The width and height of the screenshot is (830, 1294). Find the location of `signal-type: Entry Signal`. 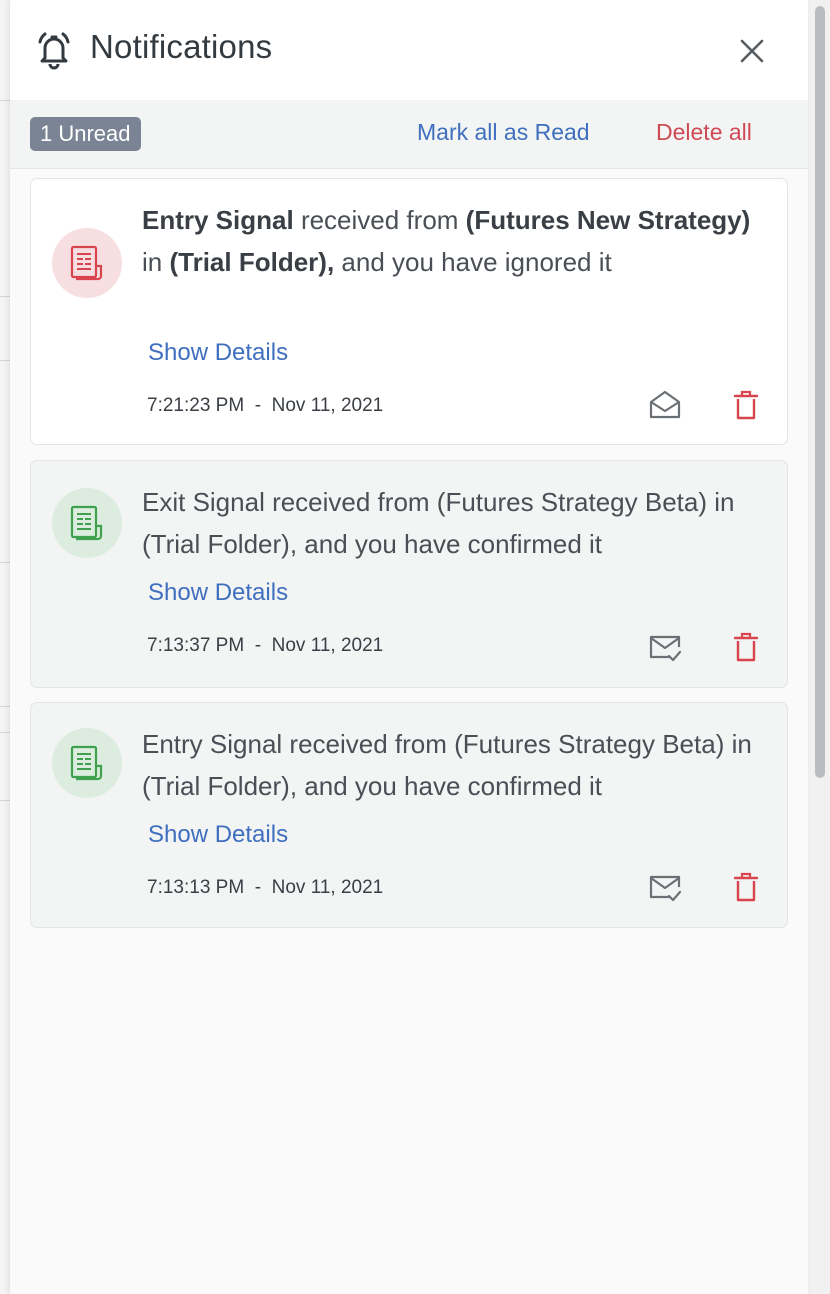

signal-type: Entry Signal is located at coordinates (218, 220).